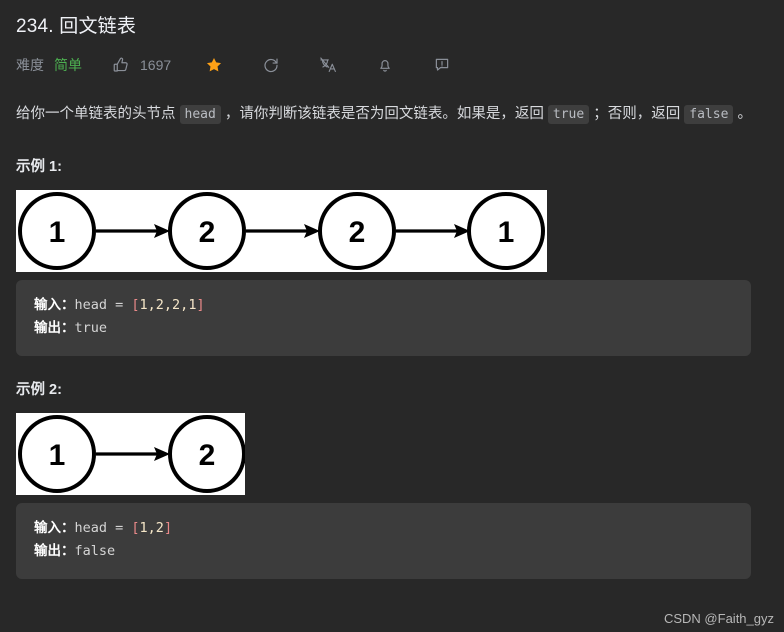 The width and height of the screenshot is (784, 632). Describe the element at coordinates (91, 328) in the screenshot. I see `output-value: true` at that location.